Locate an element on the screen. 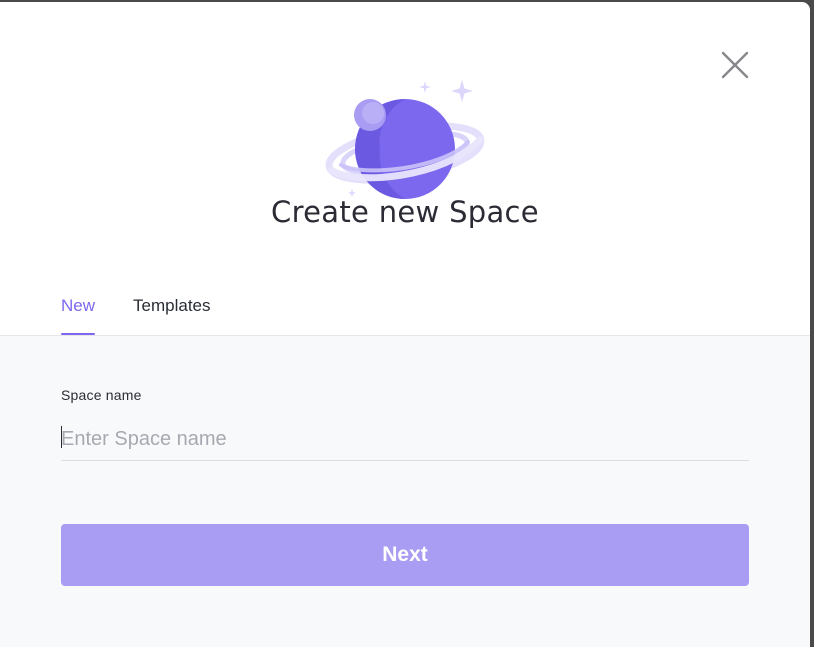 This screenshot has width=814, height=647. space-name-input is located at coordinates (405, 440).